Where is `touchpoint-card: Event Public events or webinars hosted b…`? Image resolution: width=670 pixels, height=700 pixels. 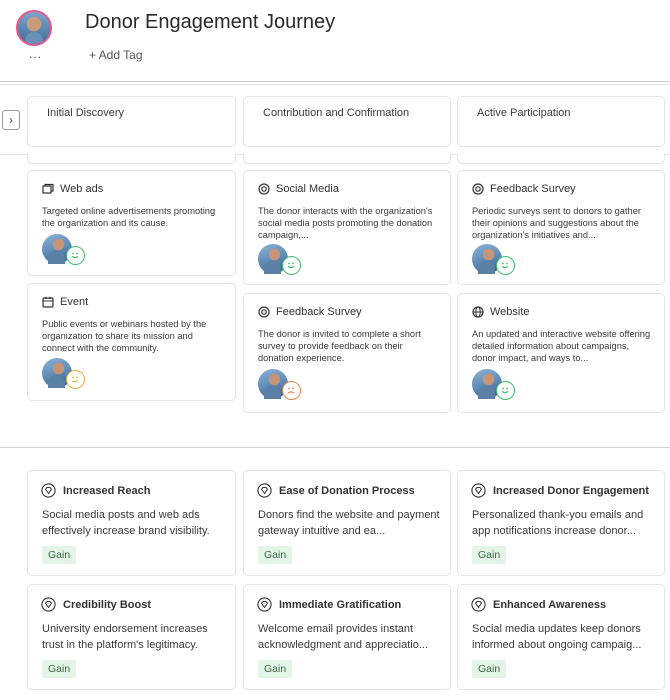 touchpoint-card: Event Public events or webinars hosted b… is located at coordinates (131, 342).